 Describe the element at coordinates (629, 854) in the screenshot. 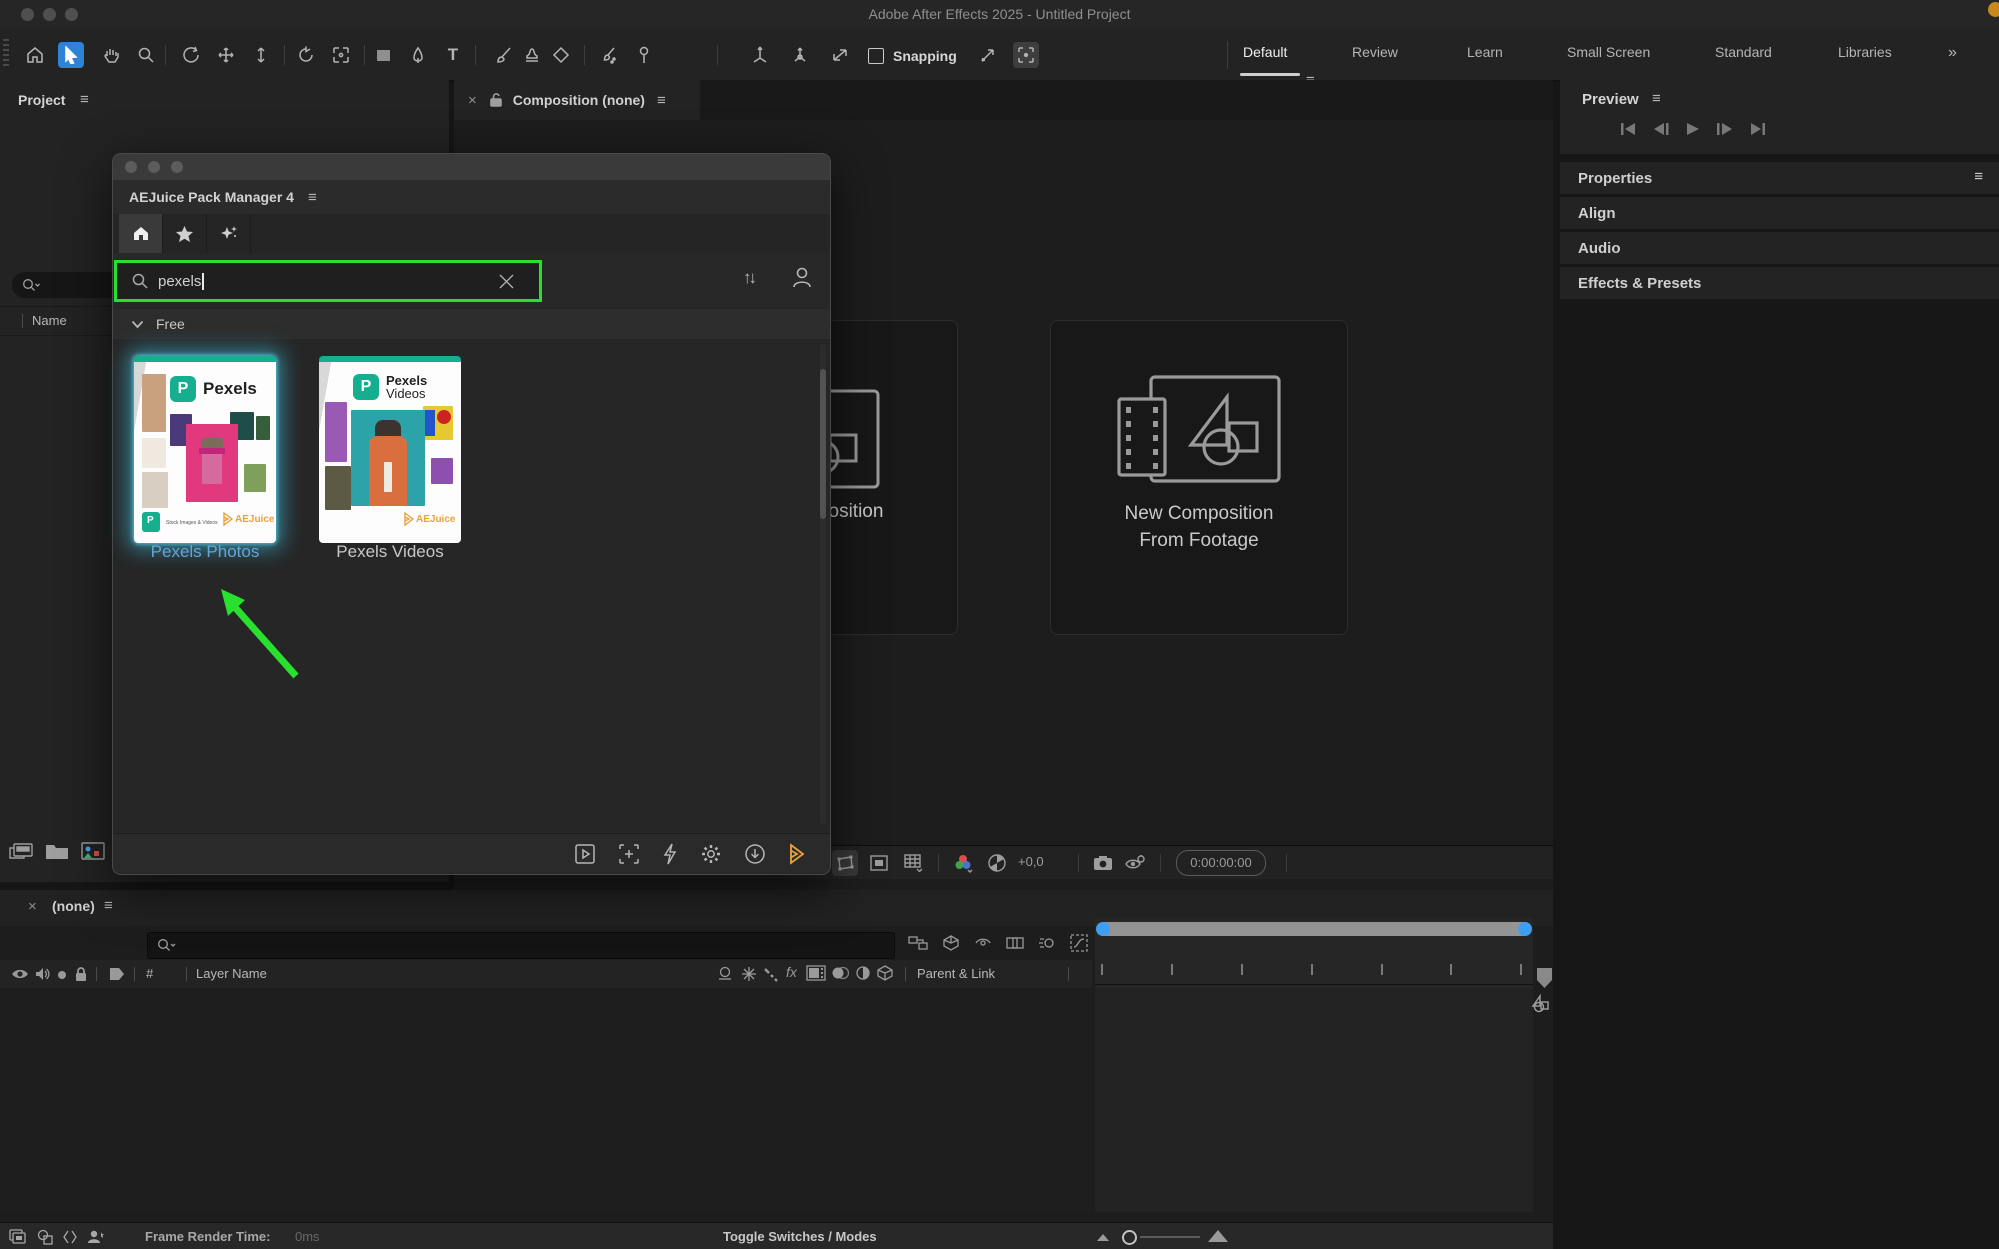

I see `preview-target-icon` at that location.